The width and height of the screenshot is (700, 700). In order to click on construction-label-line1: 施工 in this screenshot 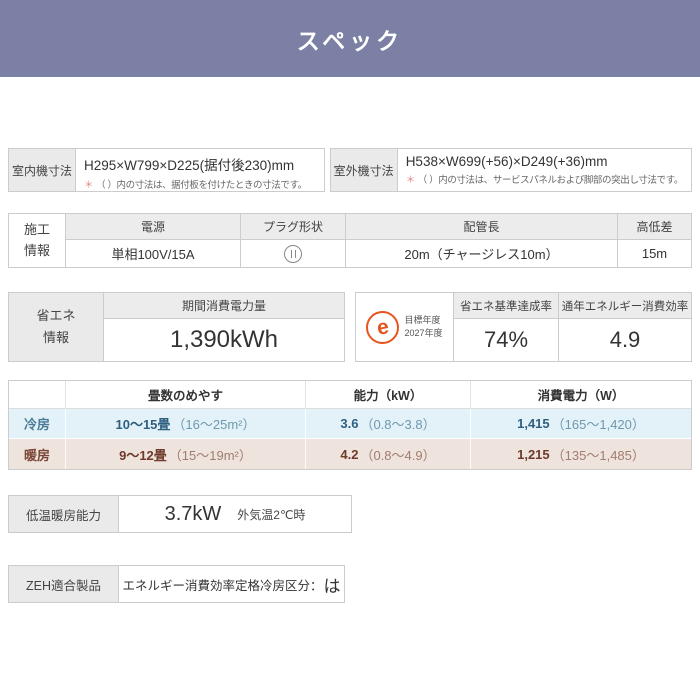, I will do `click(36, 230)`.